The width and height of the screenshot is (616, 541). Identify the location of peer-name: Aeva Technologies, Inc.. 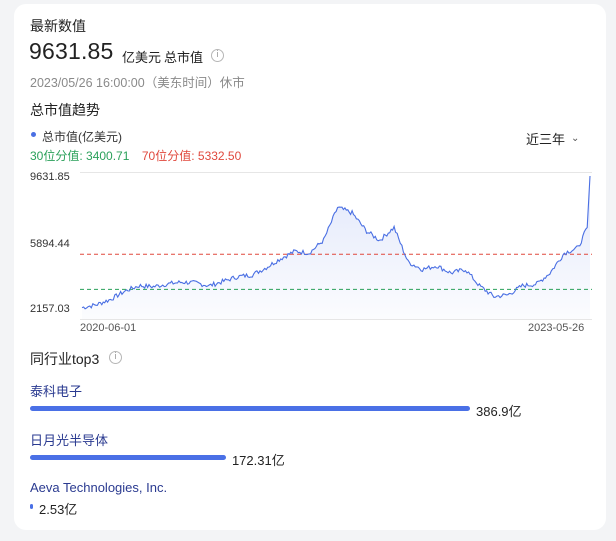
(98, 487).